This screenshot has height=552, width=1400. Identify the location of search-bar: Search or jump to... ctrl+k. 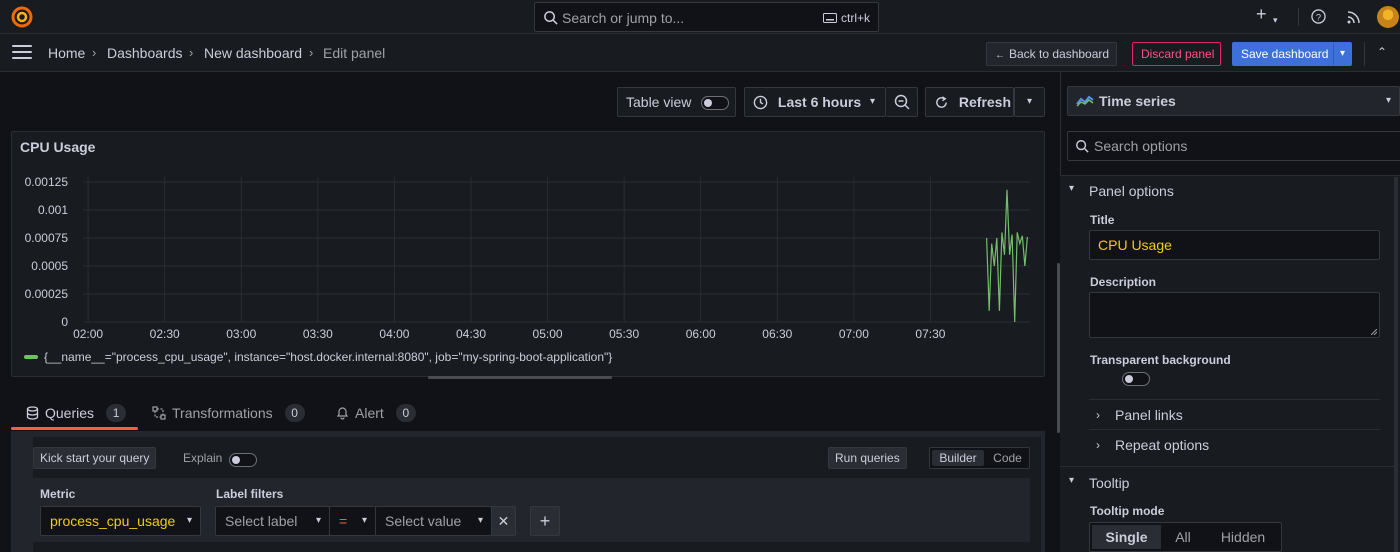
(706, 17).